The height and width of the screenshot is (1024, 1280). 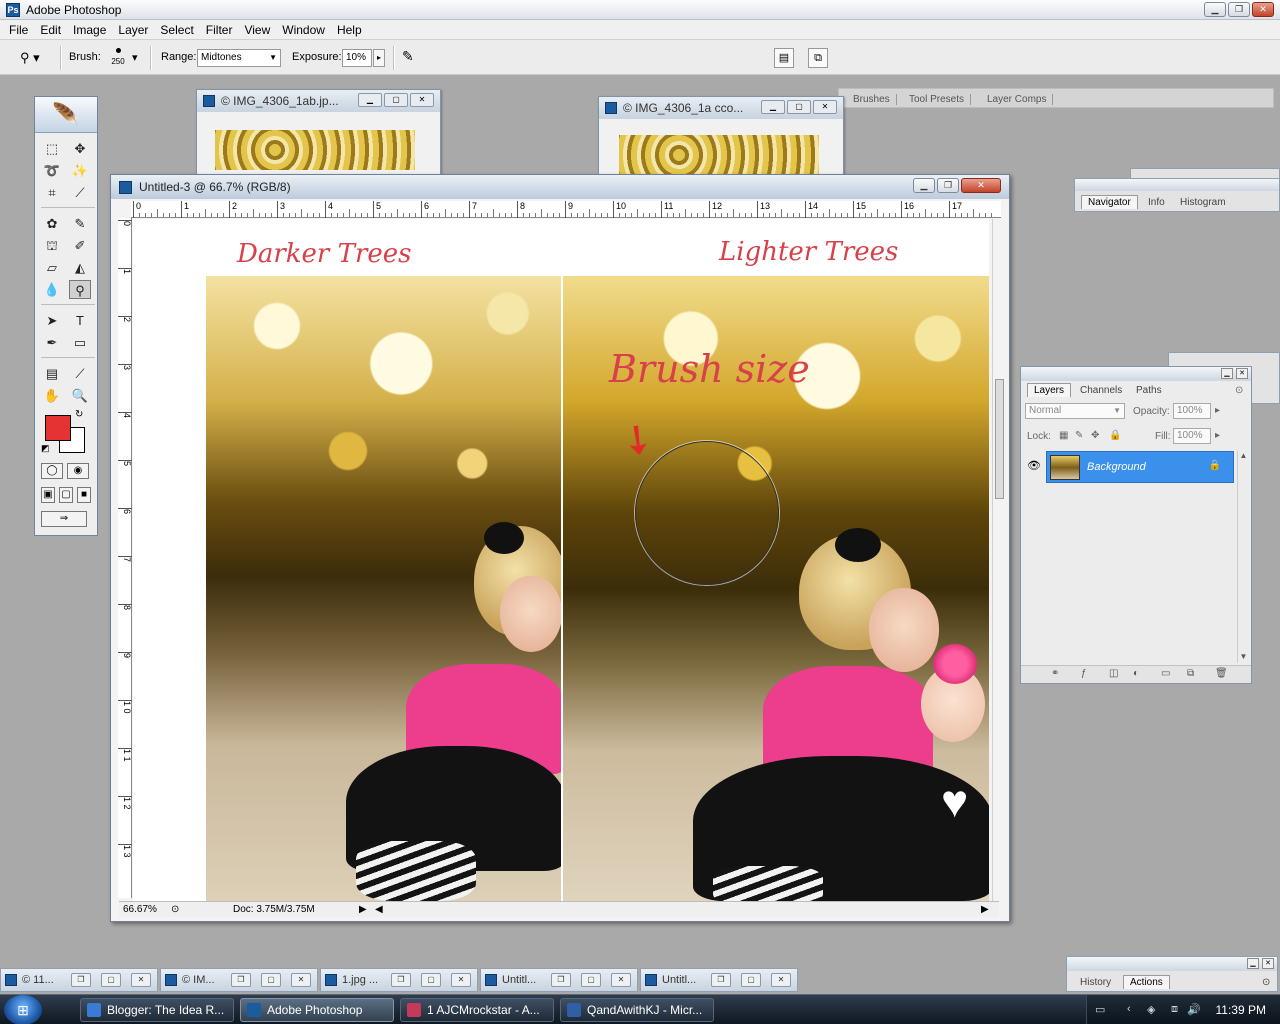 I want to click on horizontal-ruler: 0 1 2 3 4 5 6 7 8 9 10 11 12 13 14 15 16 17, so click(x=566, y=209).